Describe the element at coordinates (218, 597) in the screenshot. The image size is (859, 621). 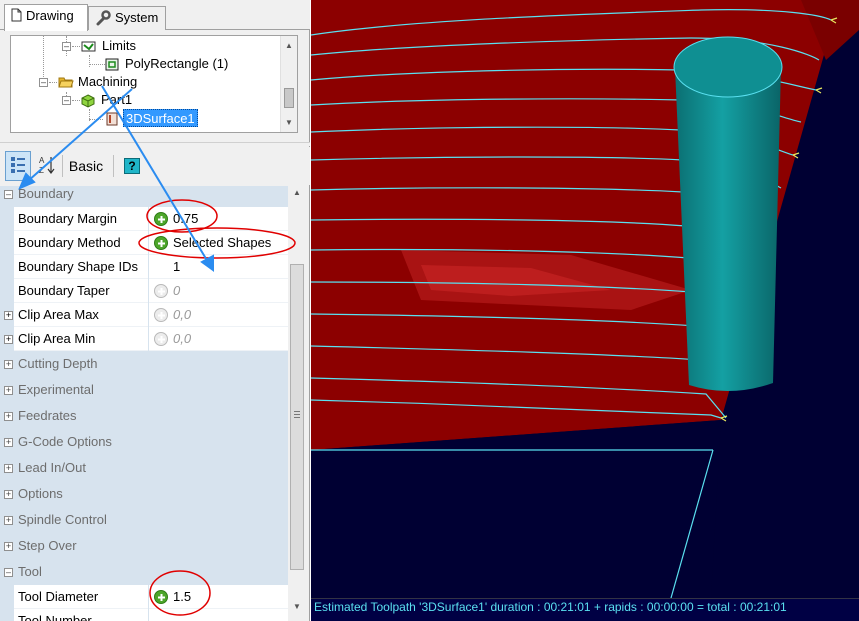
I see `property-value: 1.5` at that location.